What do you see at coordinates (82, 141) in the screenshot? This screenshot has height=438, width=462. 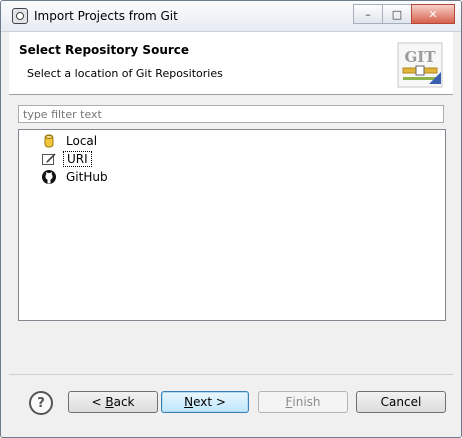 I see `list-item-label: Local` at bounding box center [82, 141].